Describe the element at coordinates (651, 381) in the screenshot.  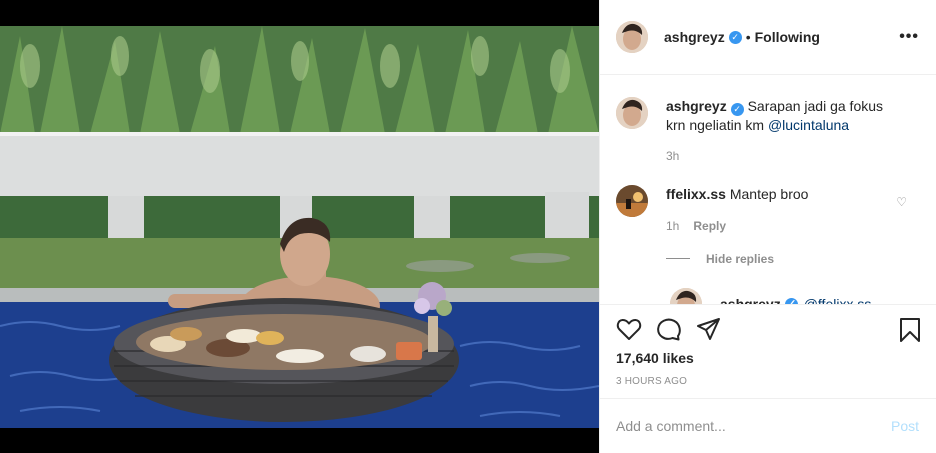
I see `post-timestamp: 3 HOURS AGO` at that location.